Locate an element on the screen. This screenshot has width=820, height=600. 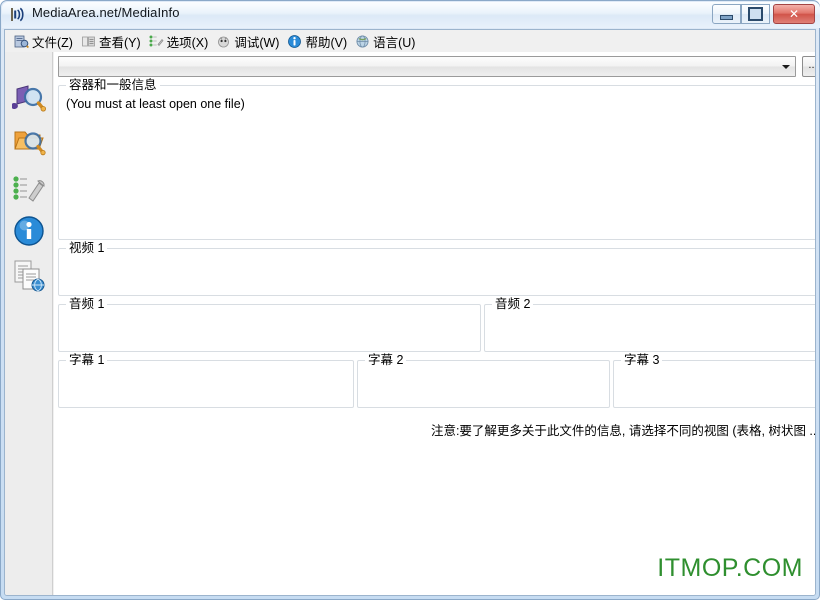
chevron-down-icon is located at coordinates (786, 67).